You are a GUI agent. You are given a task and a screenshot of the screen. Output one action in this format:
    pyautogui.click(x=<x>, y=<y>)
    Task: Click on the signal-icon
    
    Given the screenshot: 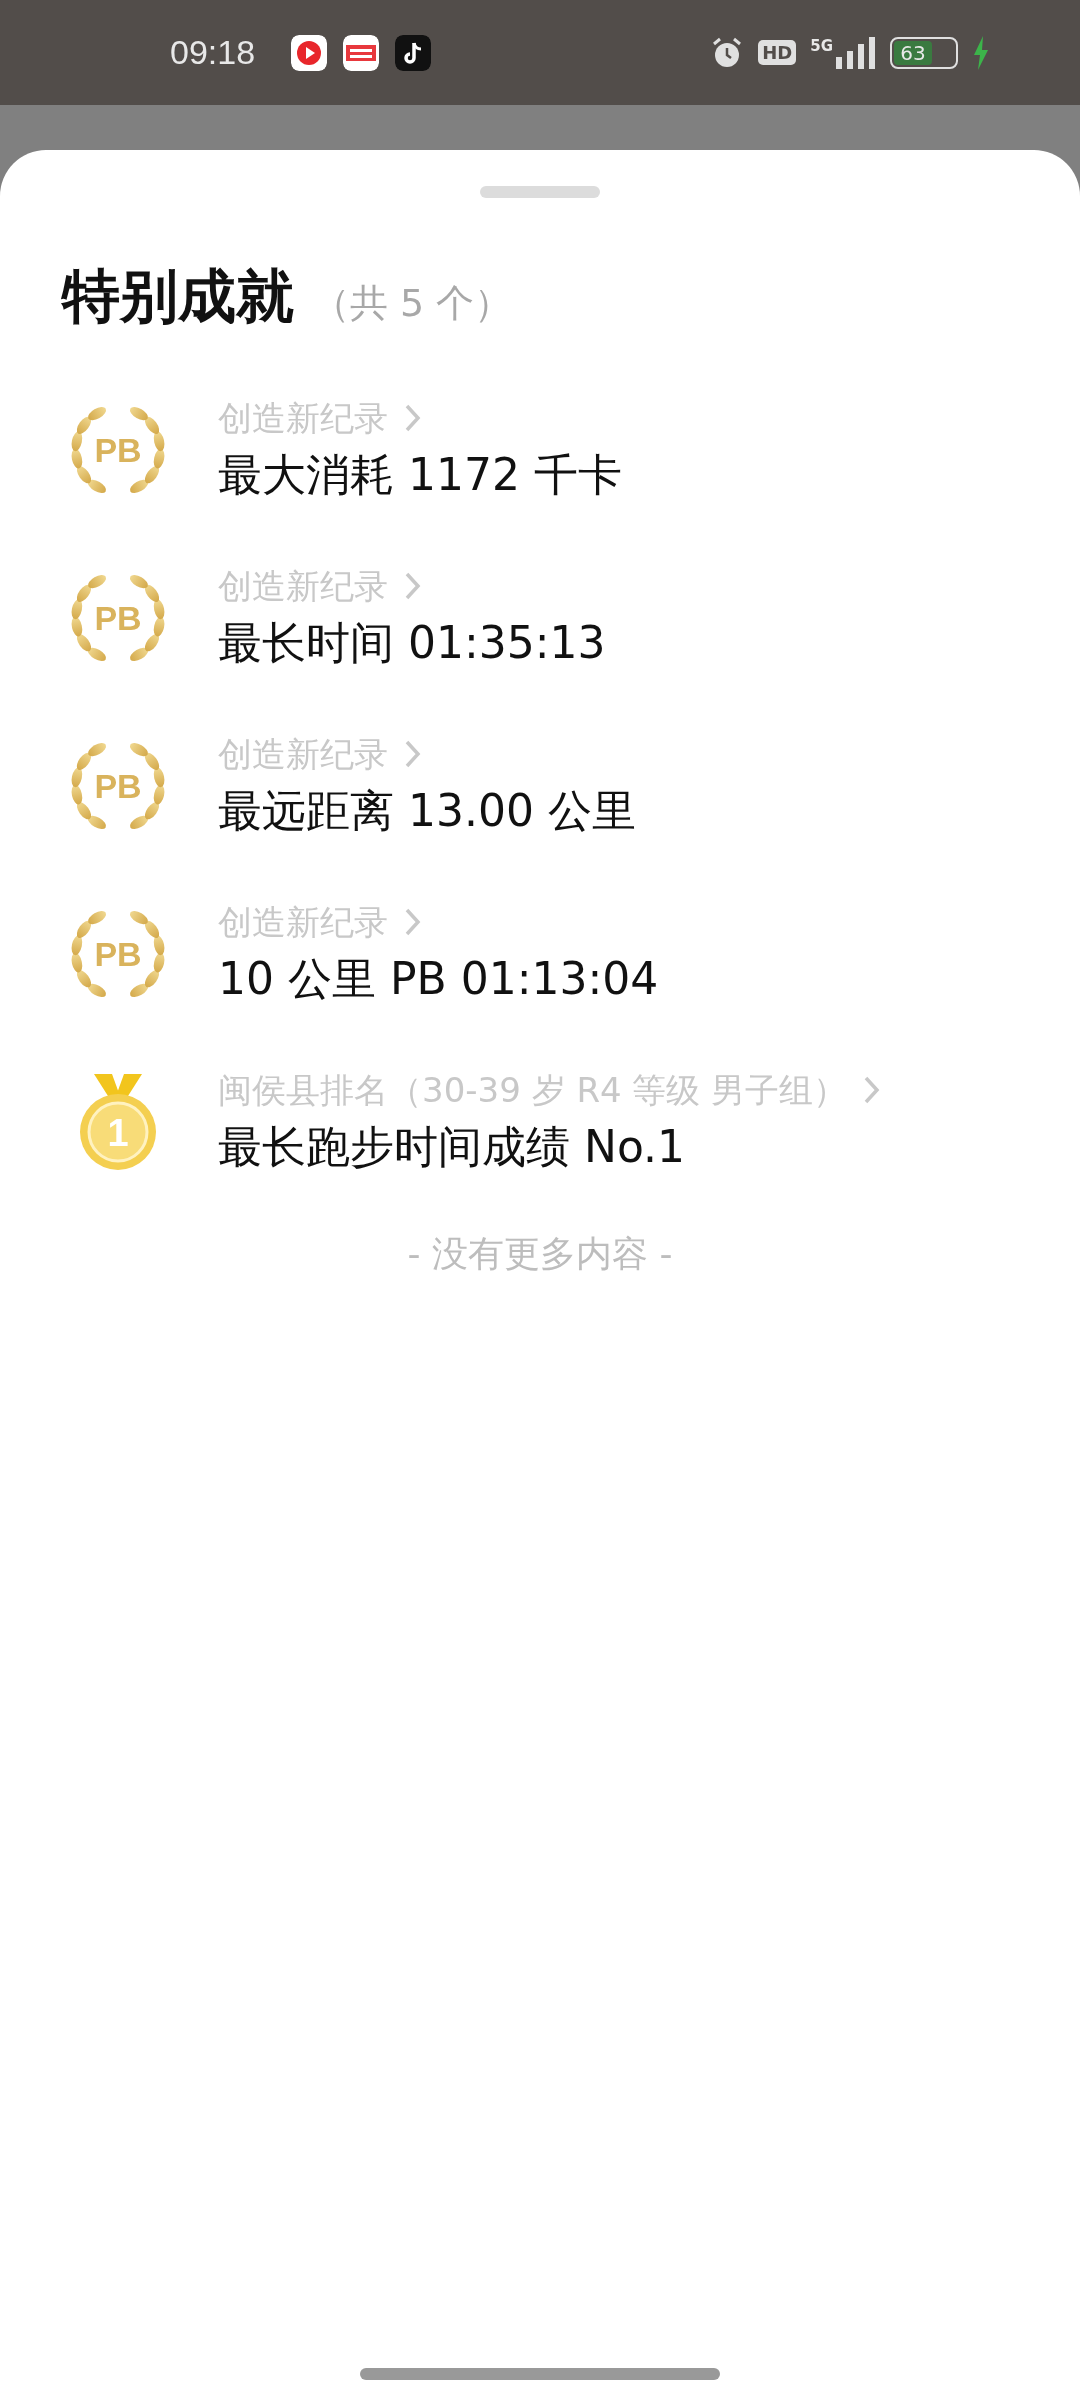 What is the action you would take?
    pyautogui.click(x=856, y=52)
    